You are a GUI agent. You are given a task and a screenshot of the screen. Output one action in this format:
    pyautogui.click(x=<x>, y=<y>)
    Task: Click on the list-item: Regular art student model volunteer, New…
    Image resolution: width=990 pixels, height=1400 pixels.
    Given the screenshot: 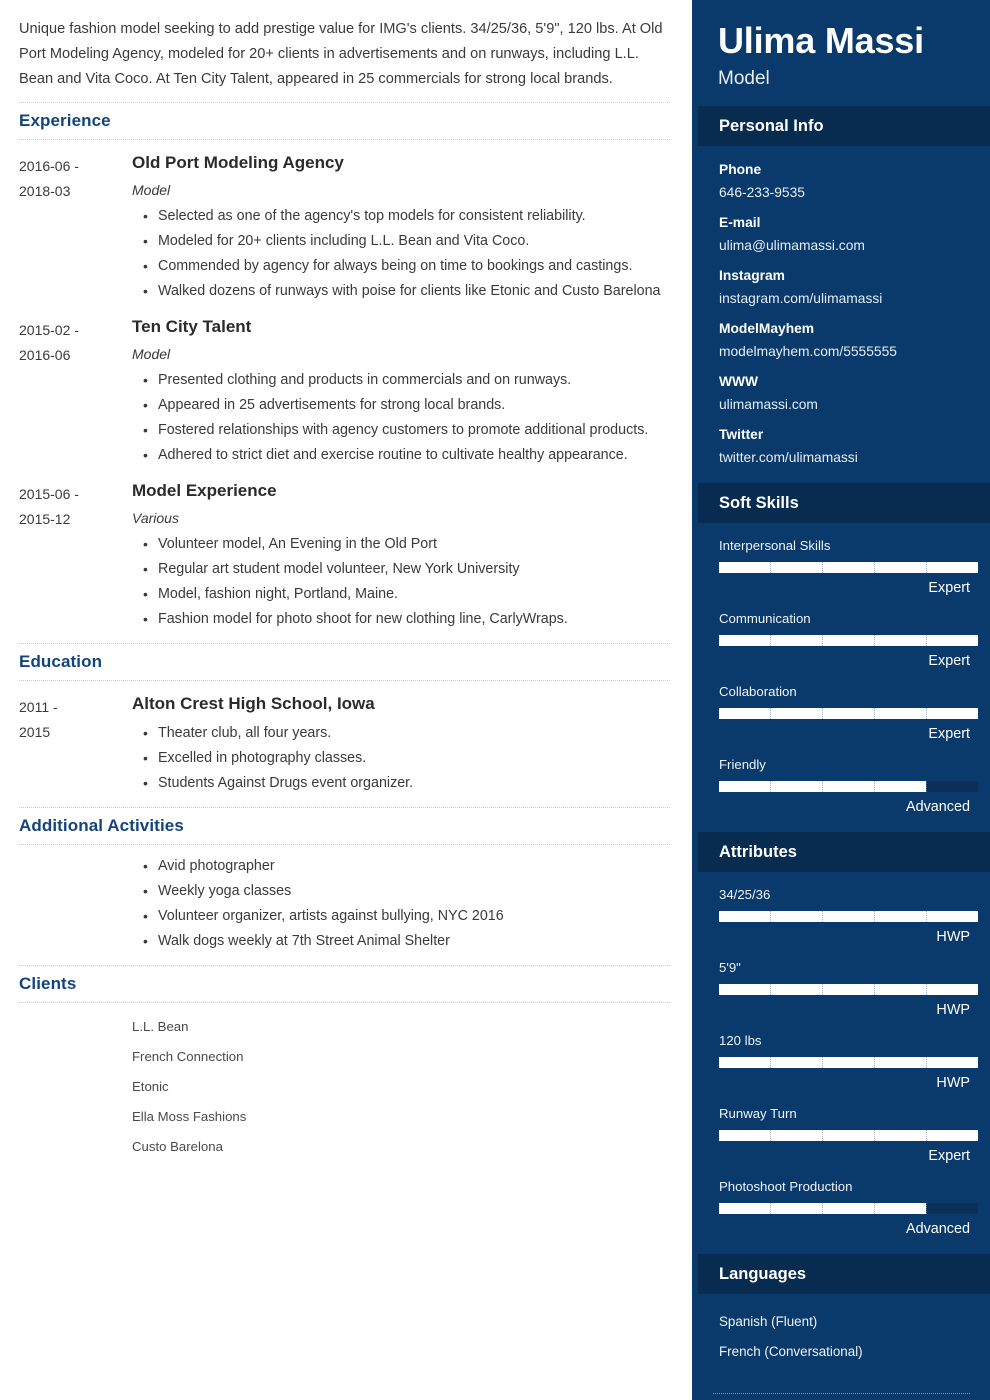 What is the action you would take?
    pyautogui.click(x=406, y=569)
    